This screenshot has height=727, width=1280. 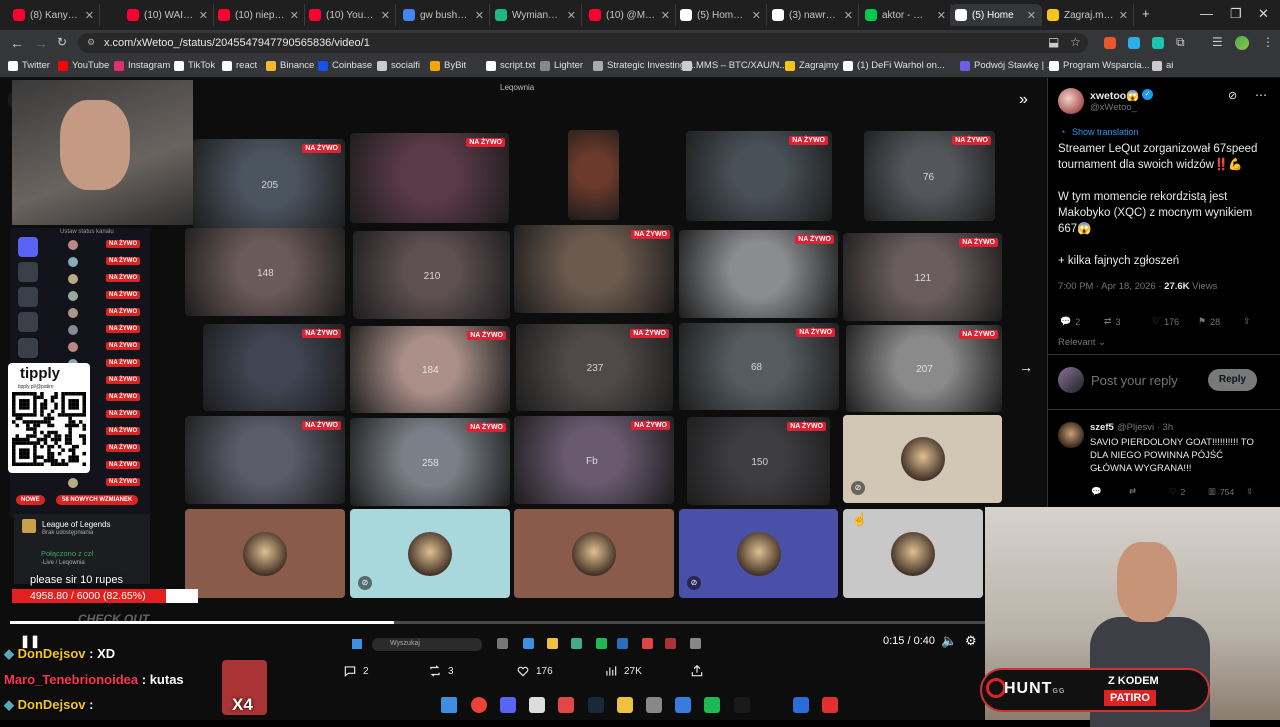 What do you see at coordinates (924, 368) in the screenshot?
I see `participant-tile: NA ŻYWO 207` at bounding box center [924, 368].